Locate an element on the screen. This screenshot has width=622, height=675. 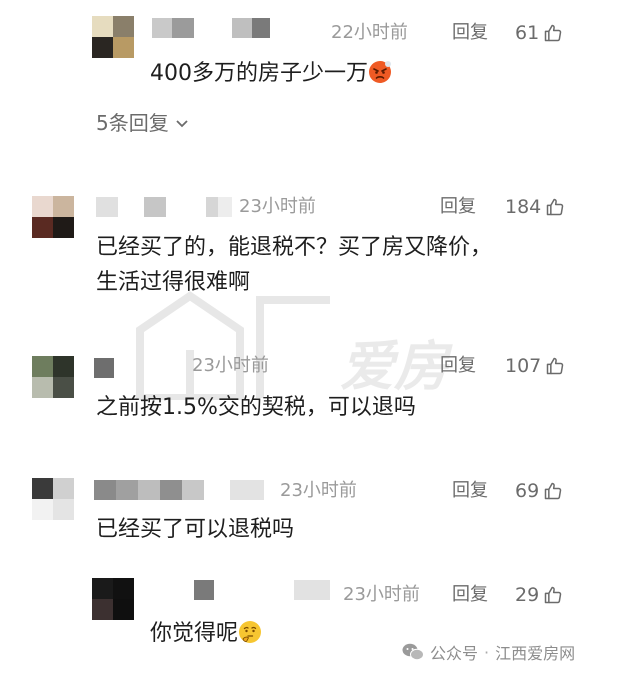
comment-text: 生活过得很难啊 is located at coordinates (173, 282).